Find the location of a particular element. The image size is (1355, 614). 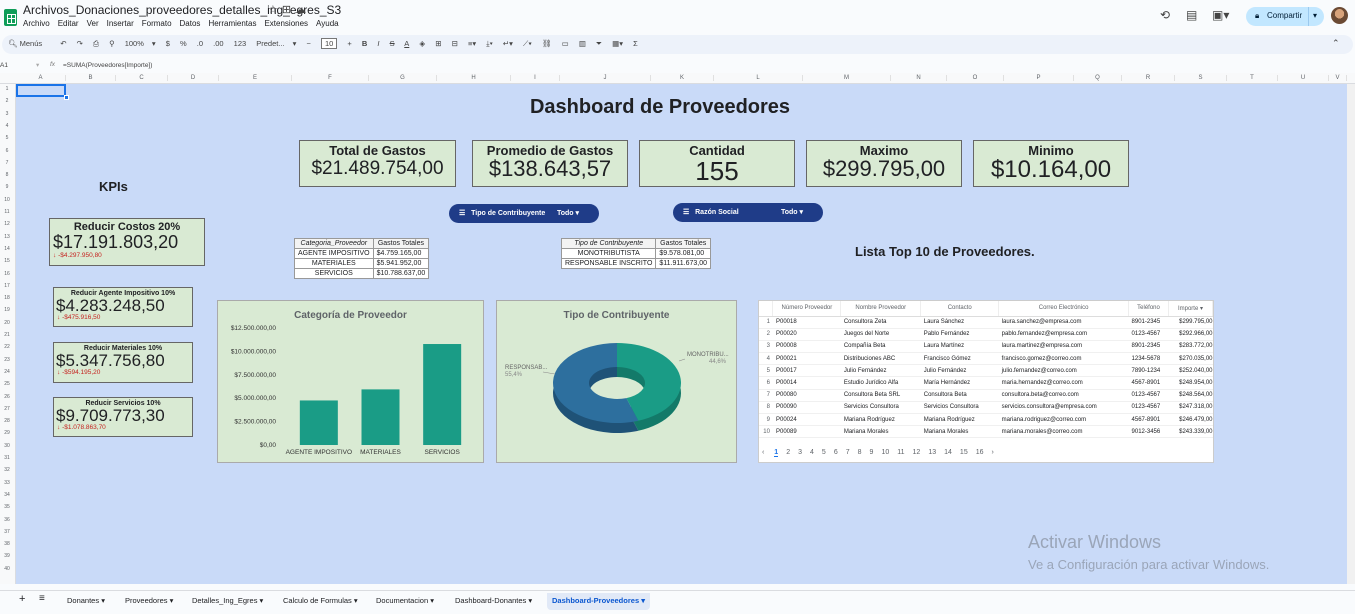

column-header: O is located at coordinates (975, 78).